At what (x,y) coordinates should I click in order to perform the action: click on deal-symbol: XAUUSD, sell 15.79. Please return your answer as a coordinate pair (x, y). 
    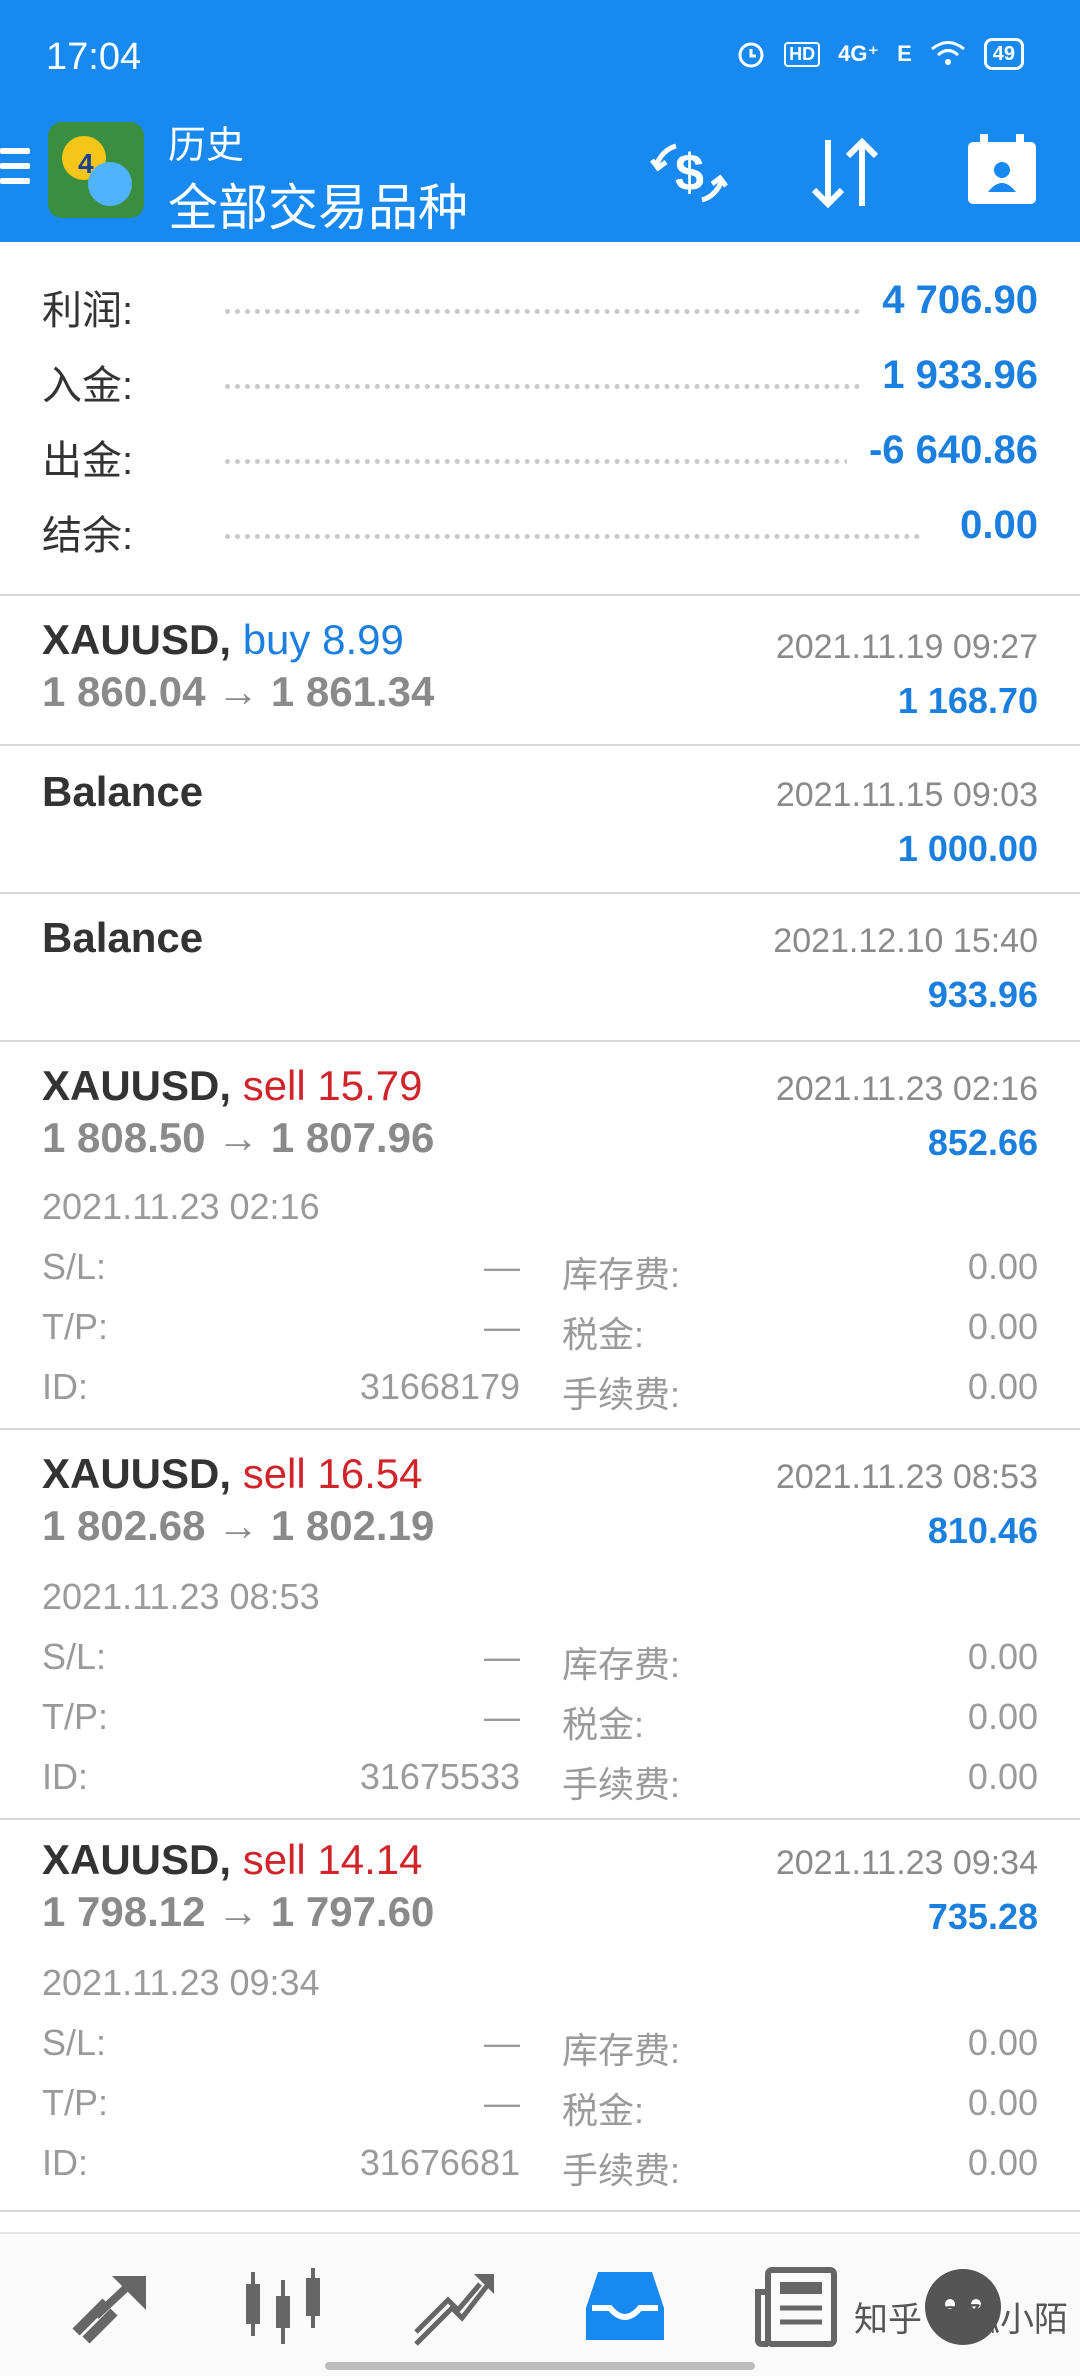
    Looking at the image, I should click on (232, 1085).